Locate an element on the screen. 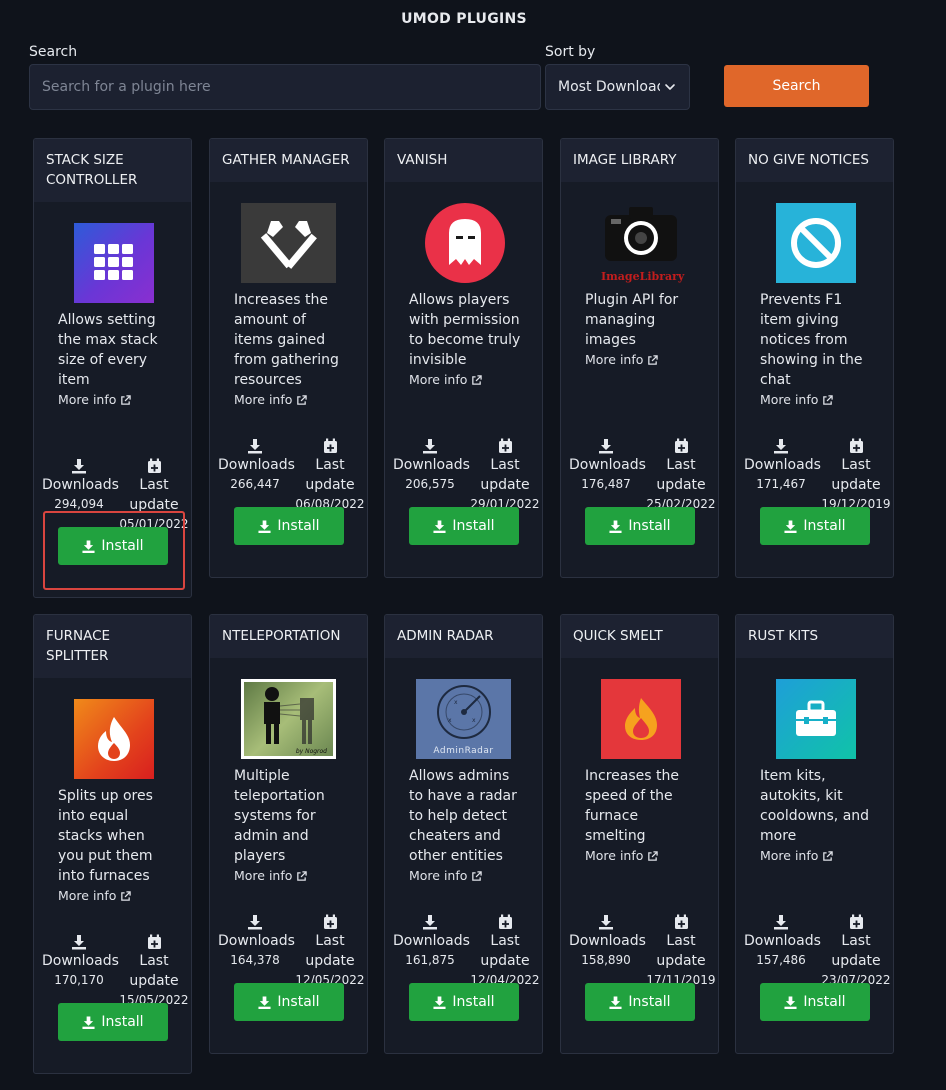 This screenshot has width=946, height=1090. plugin-description-line: more is located at coordinates (778, 836).